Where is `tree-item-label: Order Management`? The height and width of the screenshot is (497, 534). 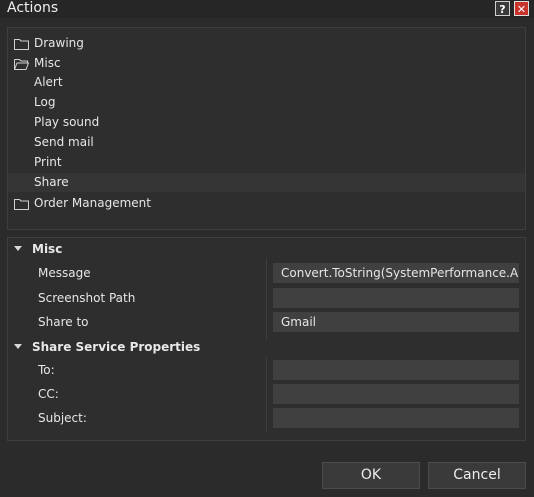
tree-item-label: Order Management is located at coordinates (92, 203).